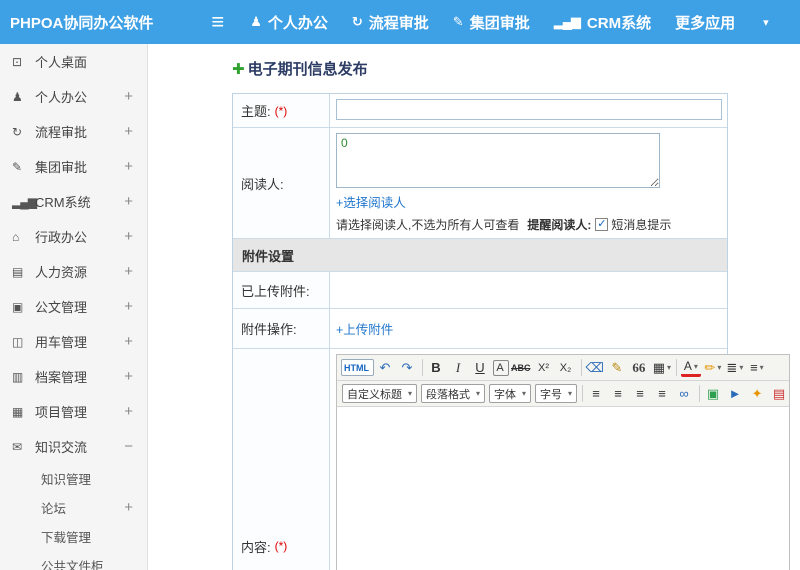 This screenshot has width=800, height=570. I want to click on page-title: 电子期刊信息发布, so click(307, 69).